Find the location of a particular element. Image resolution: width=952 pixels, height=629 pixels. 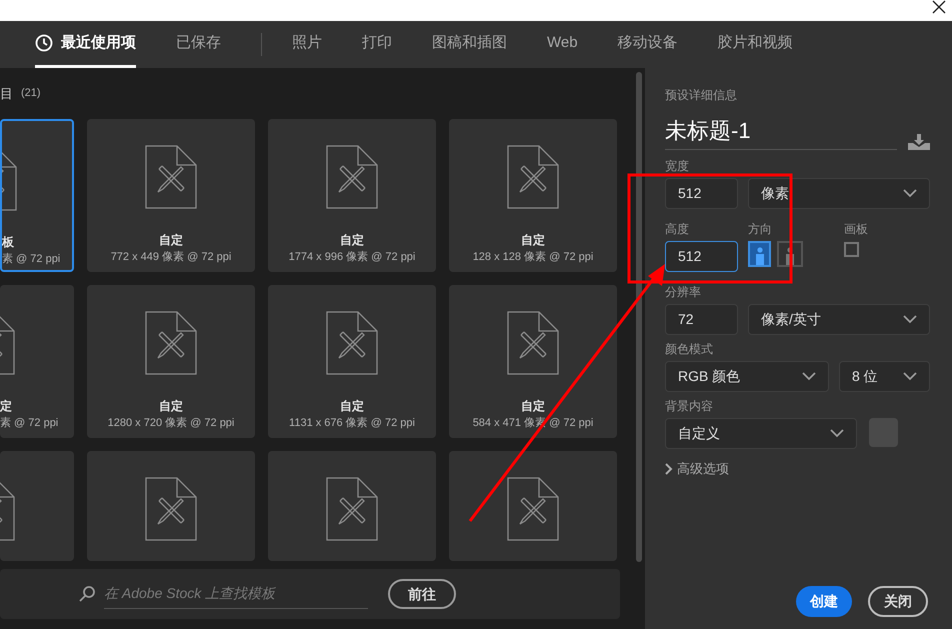

preset-card: 自定 1774 x 996 像素 @ 72 ppi is located at coordinates (352, 195).